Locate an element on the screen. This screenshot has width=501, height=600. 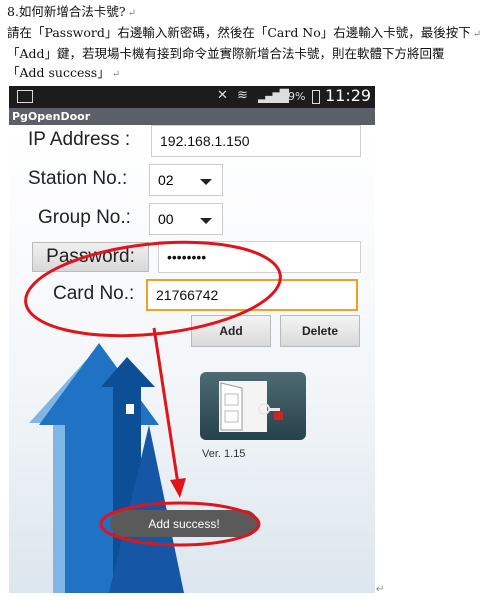
wifi-icon: ≋ is located at coordinates (242, 95).